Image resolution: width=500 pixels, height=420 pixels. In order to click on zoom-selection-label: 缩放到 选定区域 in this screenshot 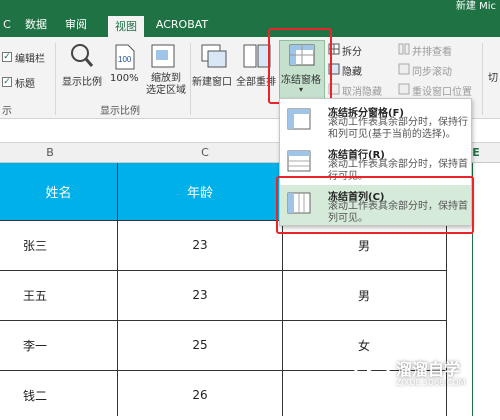, I will do `click(166, 84)`.